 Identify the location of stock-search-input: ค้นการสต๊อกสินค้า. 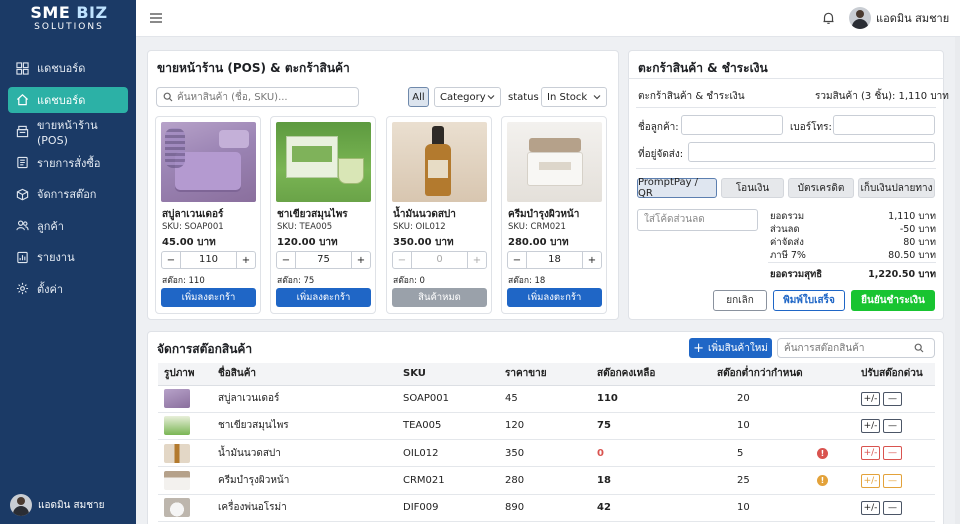
(856, 348).